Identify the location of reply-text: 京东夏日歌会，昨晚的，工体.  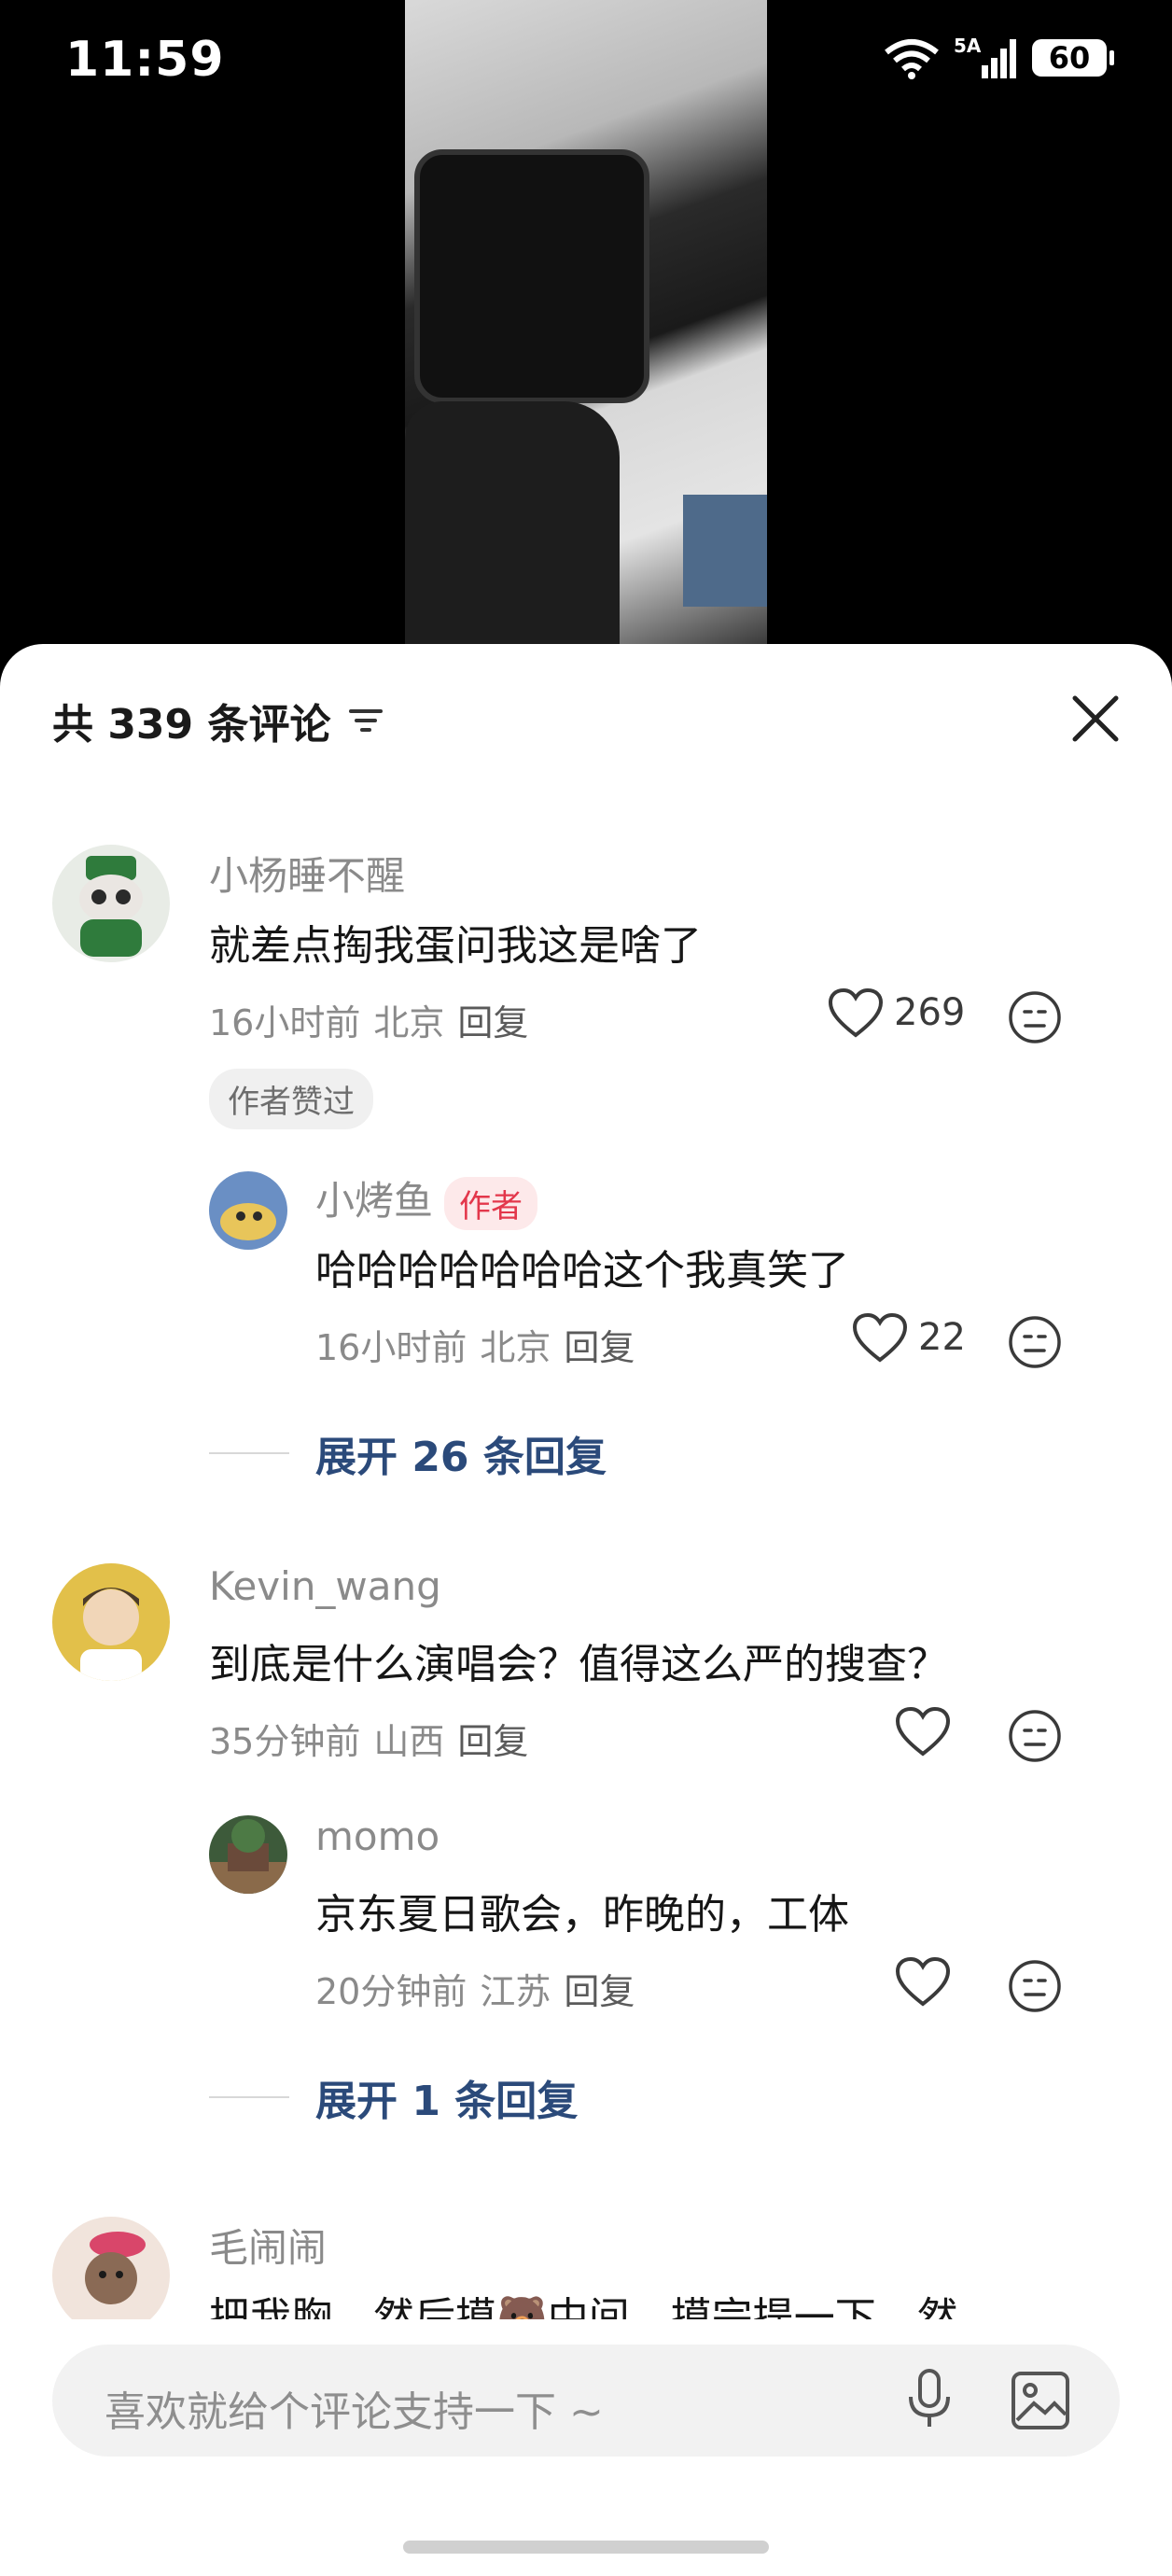
(582, 1910).